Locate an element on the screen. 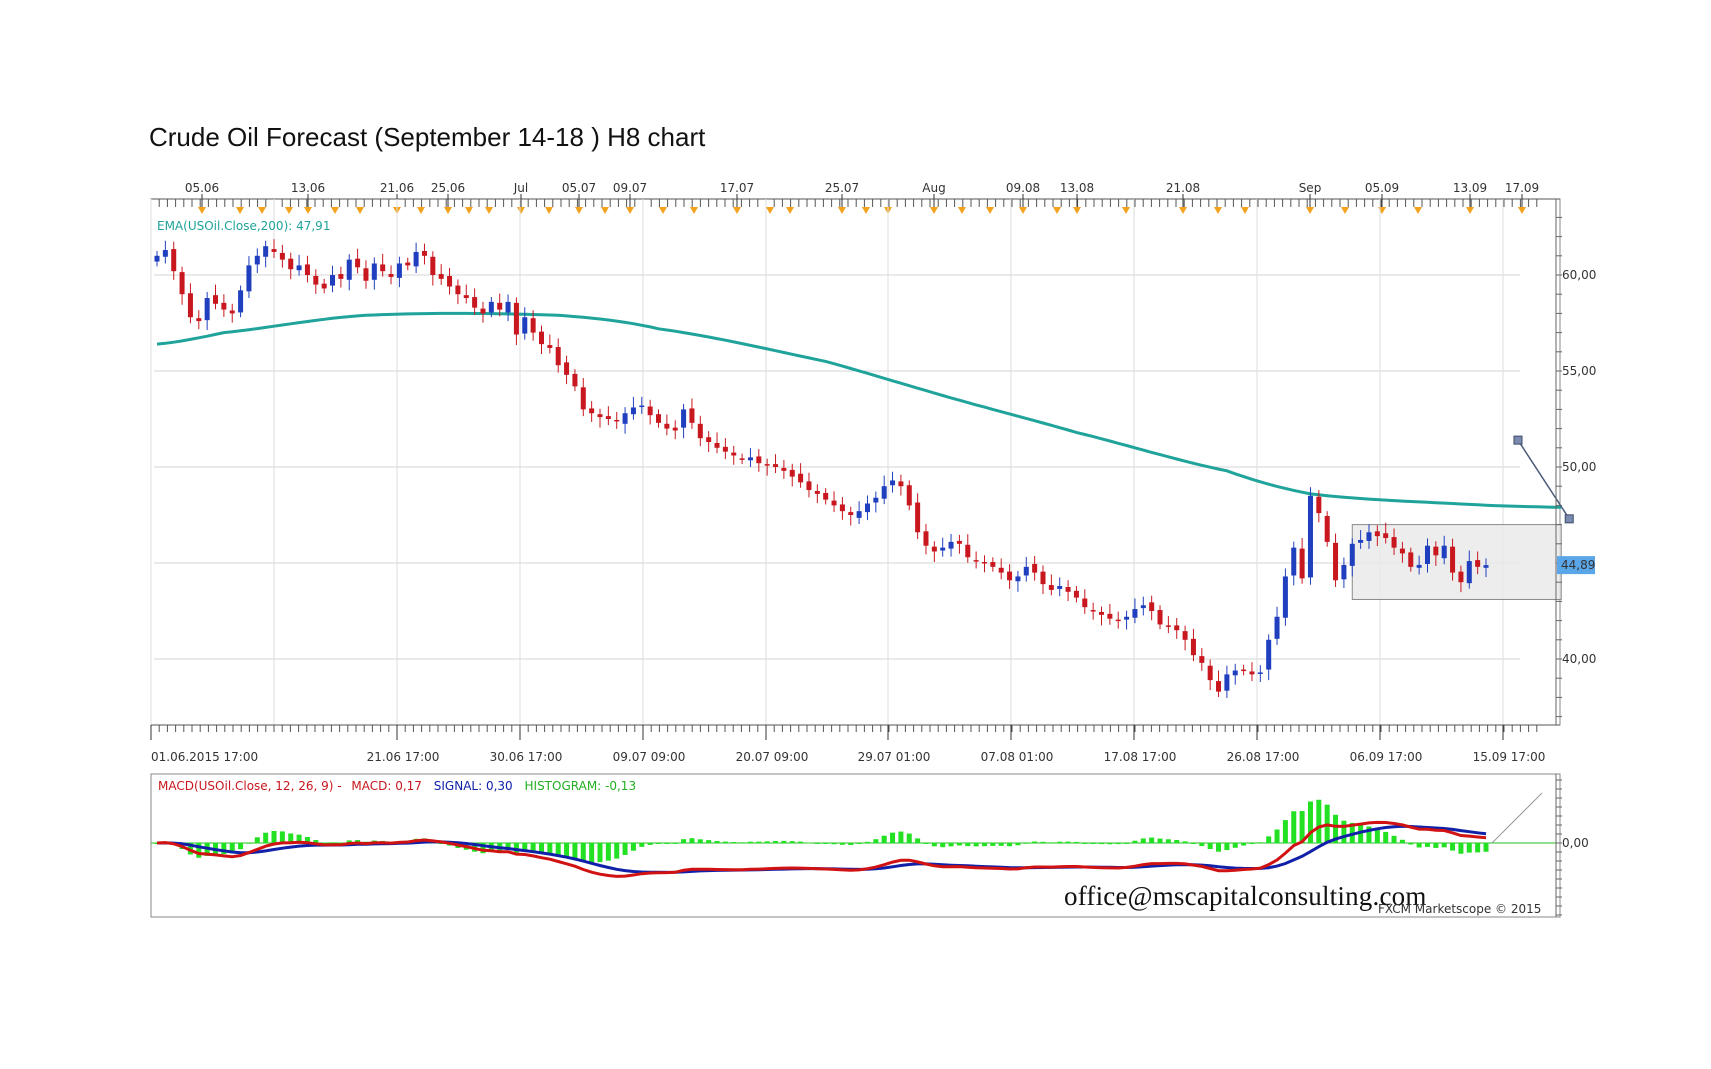 The image size is (1711, 1069). price-badge-label: 44,89 is located at coordinates (1578, 565).